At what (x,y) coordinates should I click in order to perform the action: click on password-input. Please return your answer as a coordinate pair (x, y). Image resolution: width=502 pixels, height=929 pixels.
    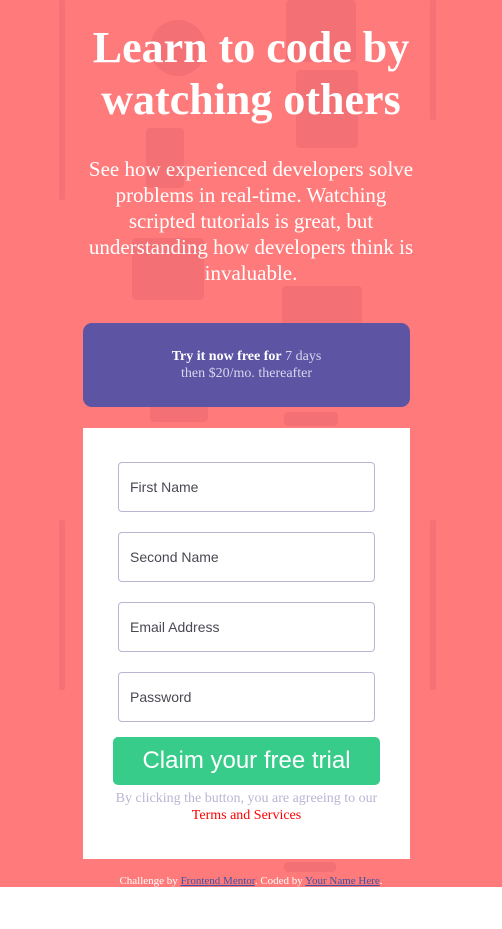
    Looking at the image, I should click on (246, 697).